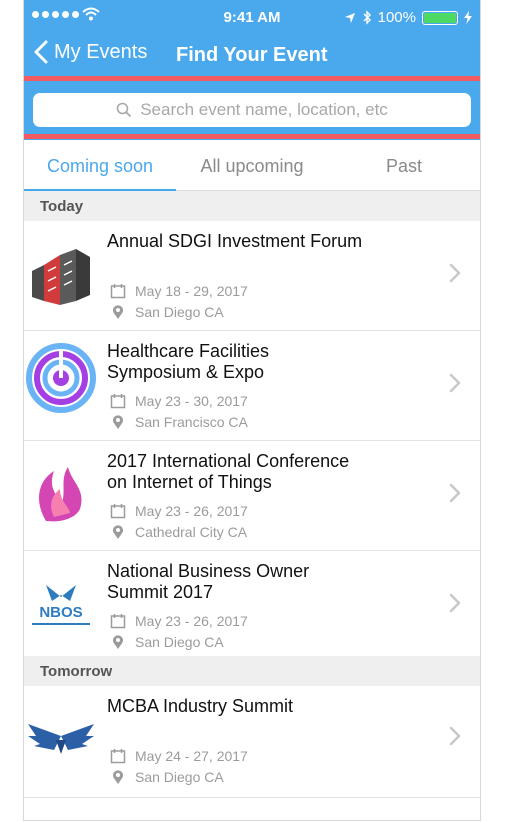 The height and width of the screenshot is (822, 505). I want to click on event-tabs: Coming soon All upcoming Past, so click(252, 166).